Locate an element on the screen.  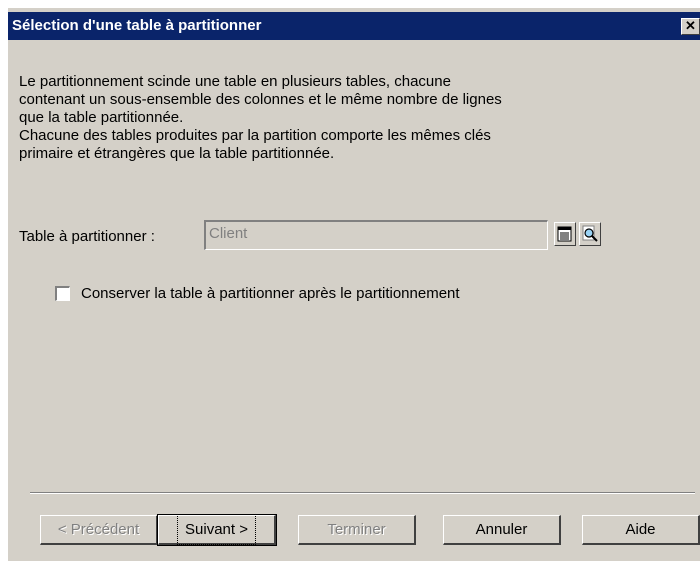
next-button-label: Suivant > is located at coordinates (216, 529).